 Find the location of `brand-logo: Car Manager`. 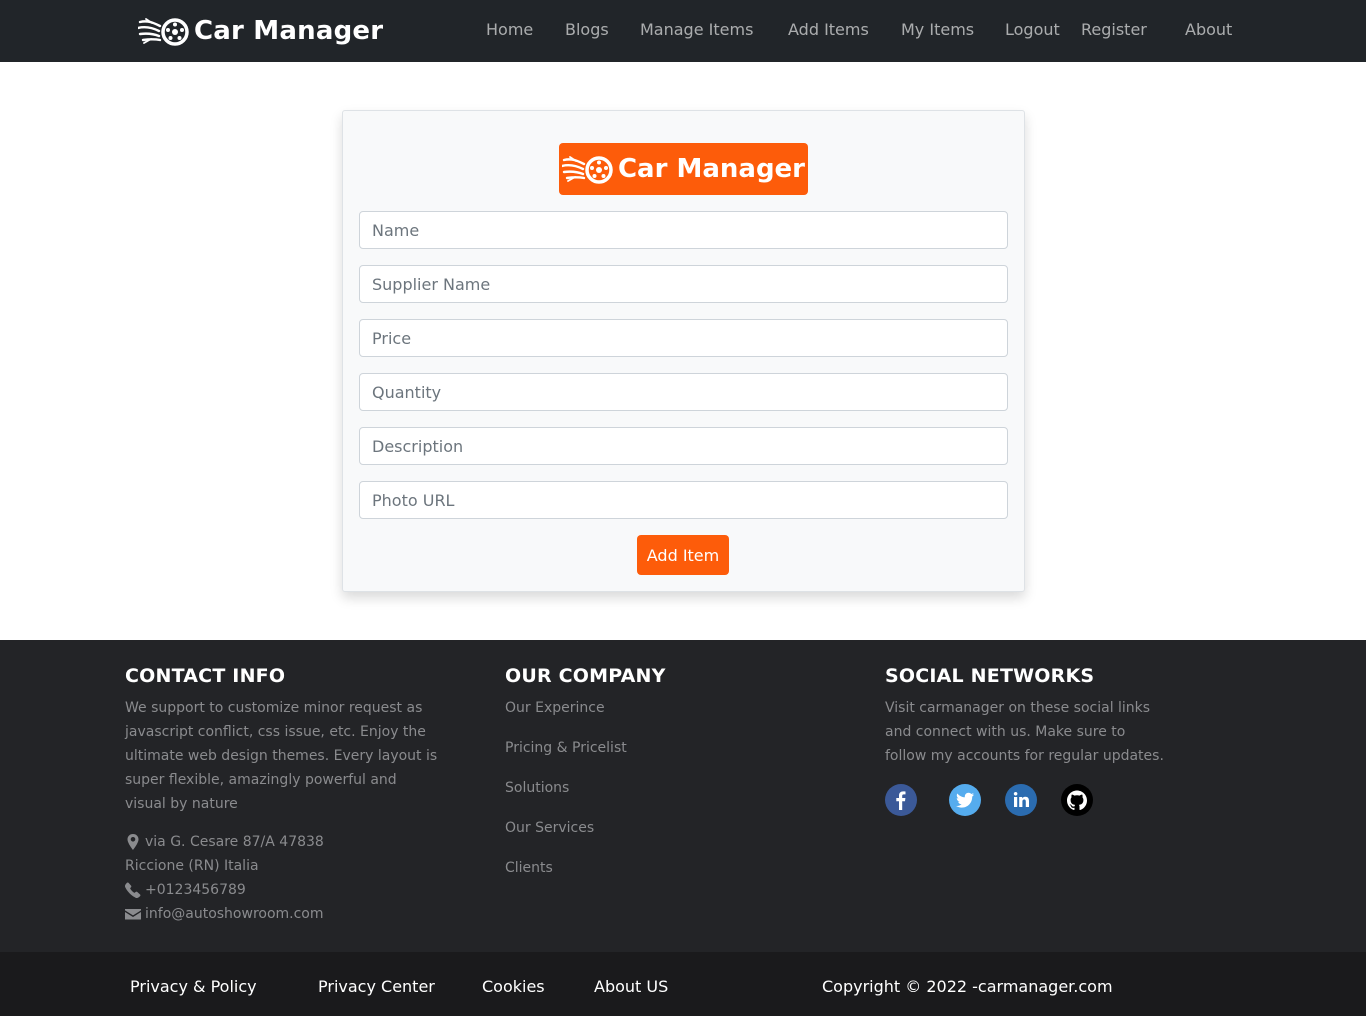

brand-logo: Car Manager is located at coordinates (260, 31).